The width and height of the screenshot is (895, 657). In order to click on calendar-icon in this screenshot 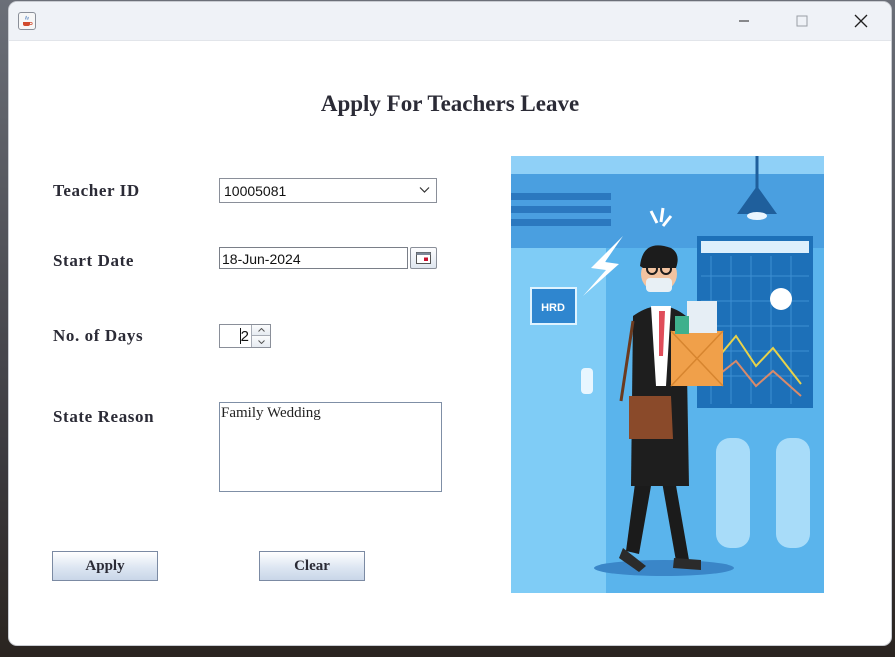, I will do `click(423, 258)`.